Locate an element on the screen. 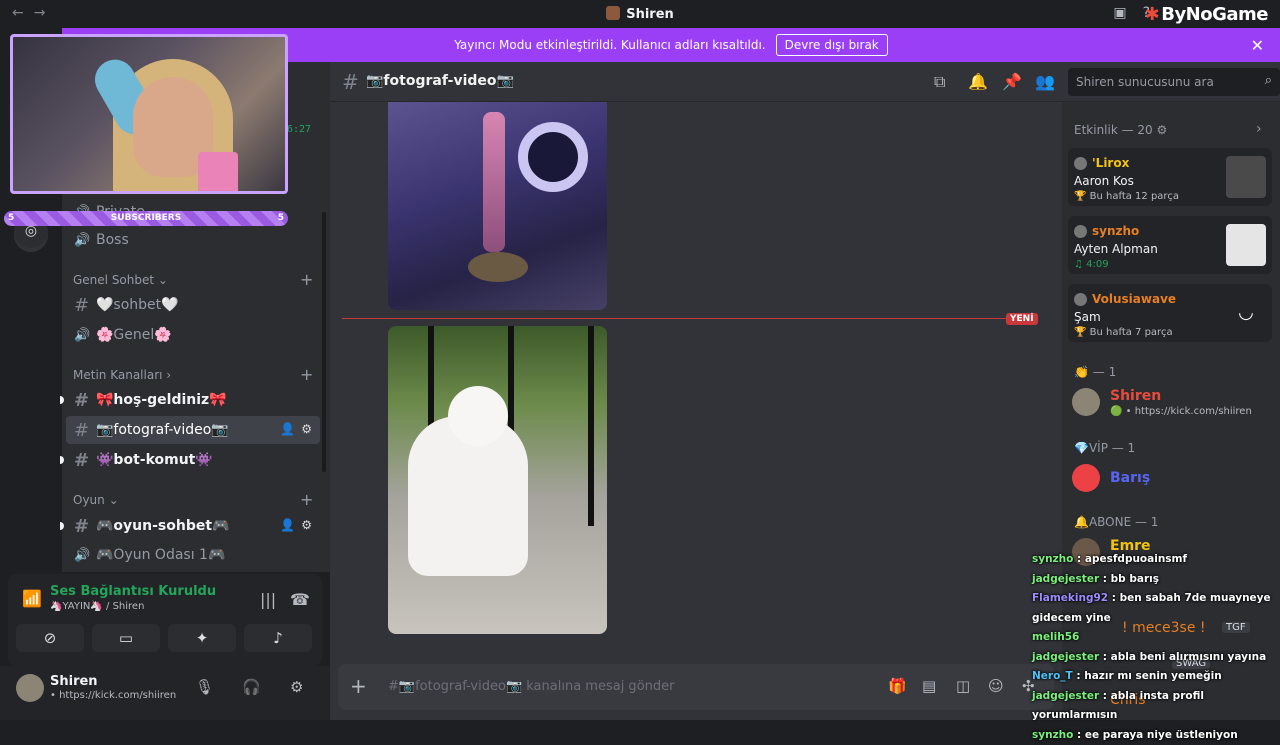 The image size is (1280, 745). category-metin-kanallari: Metin Kanalları › is located at coordinates (122, 375).